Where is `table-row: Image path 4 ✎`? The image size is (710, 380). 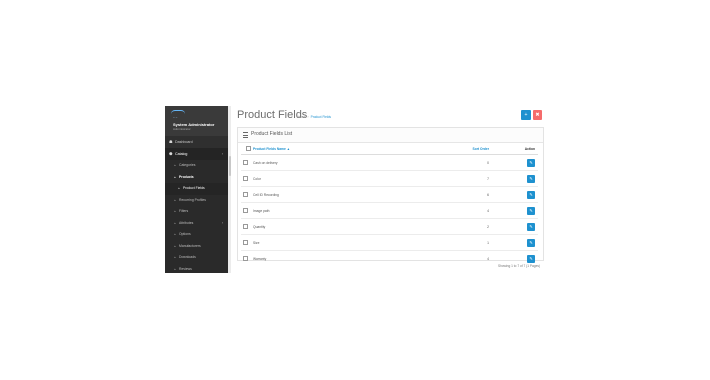 table-row: Image path 4 ✎ is located at coordinates (389, 210).